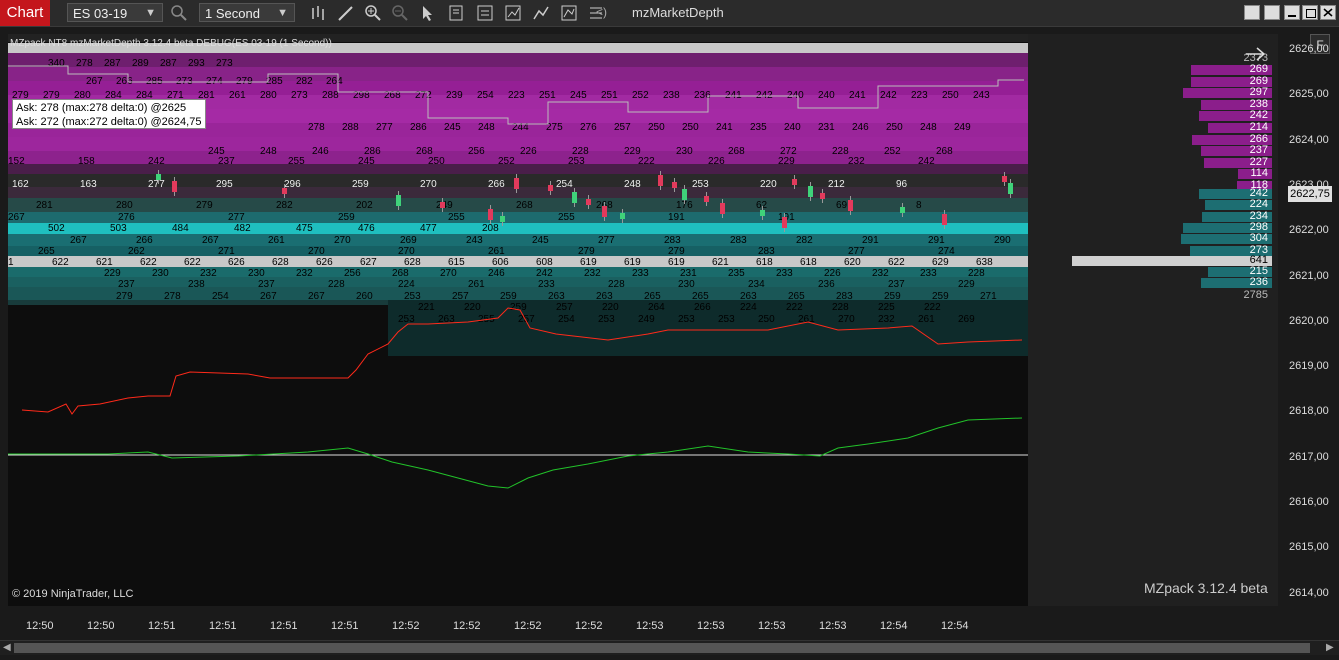  I want to click on search-icon, so click(179, 13).